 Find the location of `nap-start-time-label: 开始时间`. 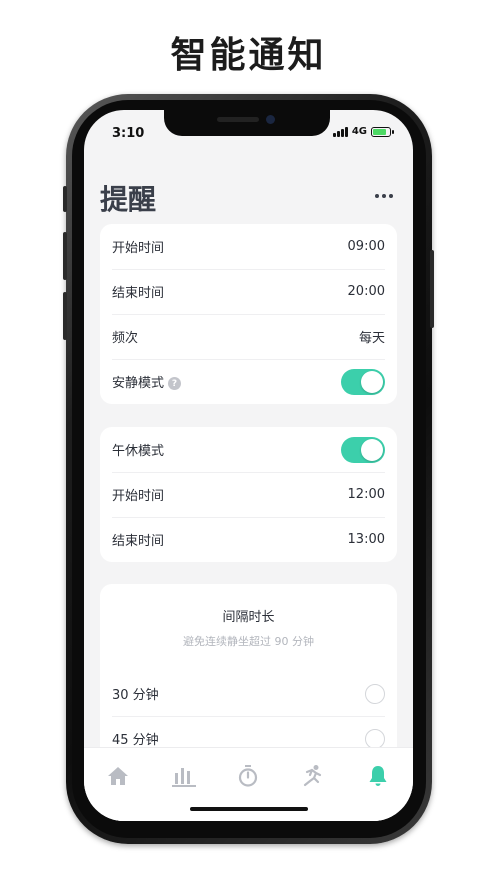

nap-start-time-label: 开始时间 is located at coordinates (138, 496).